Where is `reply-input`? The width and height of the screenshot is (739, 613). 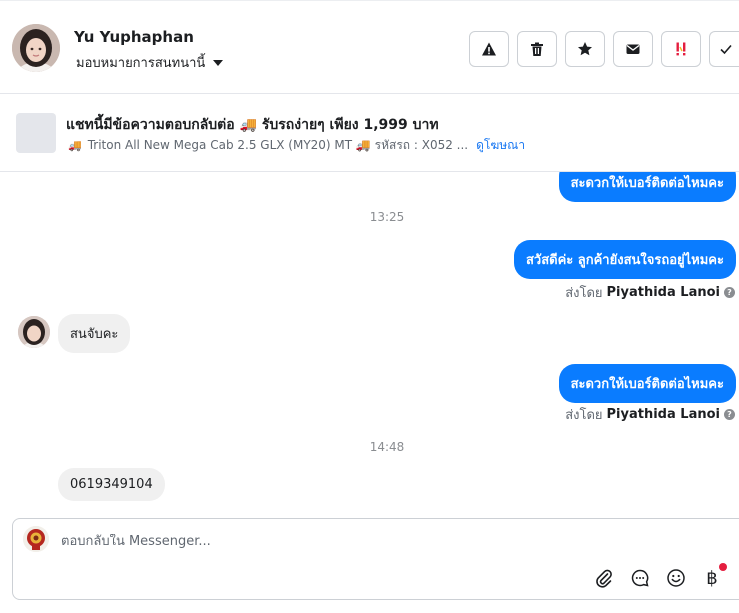 reply-input is located at coordinates (261, 541).